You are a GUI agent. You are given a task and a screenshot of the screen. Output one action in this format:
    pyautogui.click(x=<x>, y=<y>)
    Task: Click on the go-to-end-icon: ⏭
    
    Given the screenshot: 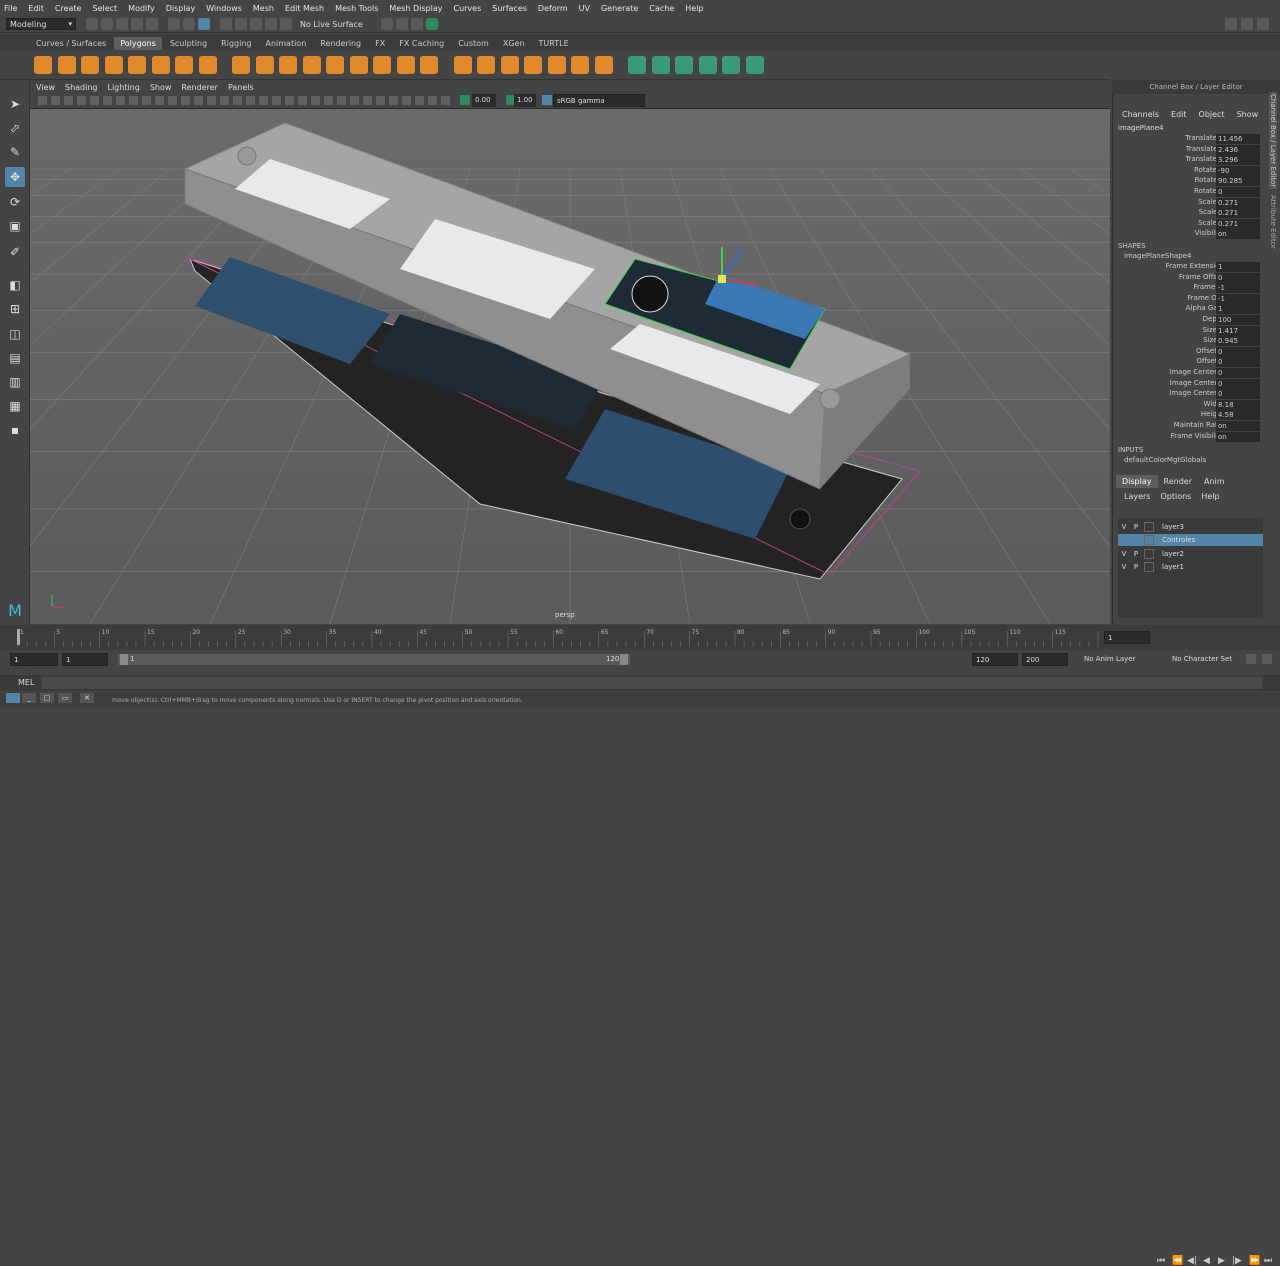 What is the action you would take?
    pyautogui.click(x=1268, y=1261)
    